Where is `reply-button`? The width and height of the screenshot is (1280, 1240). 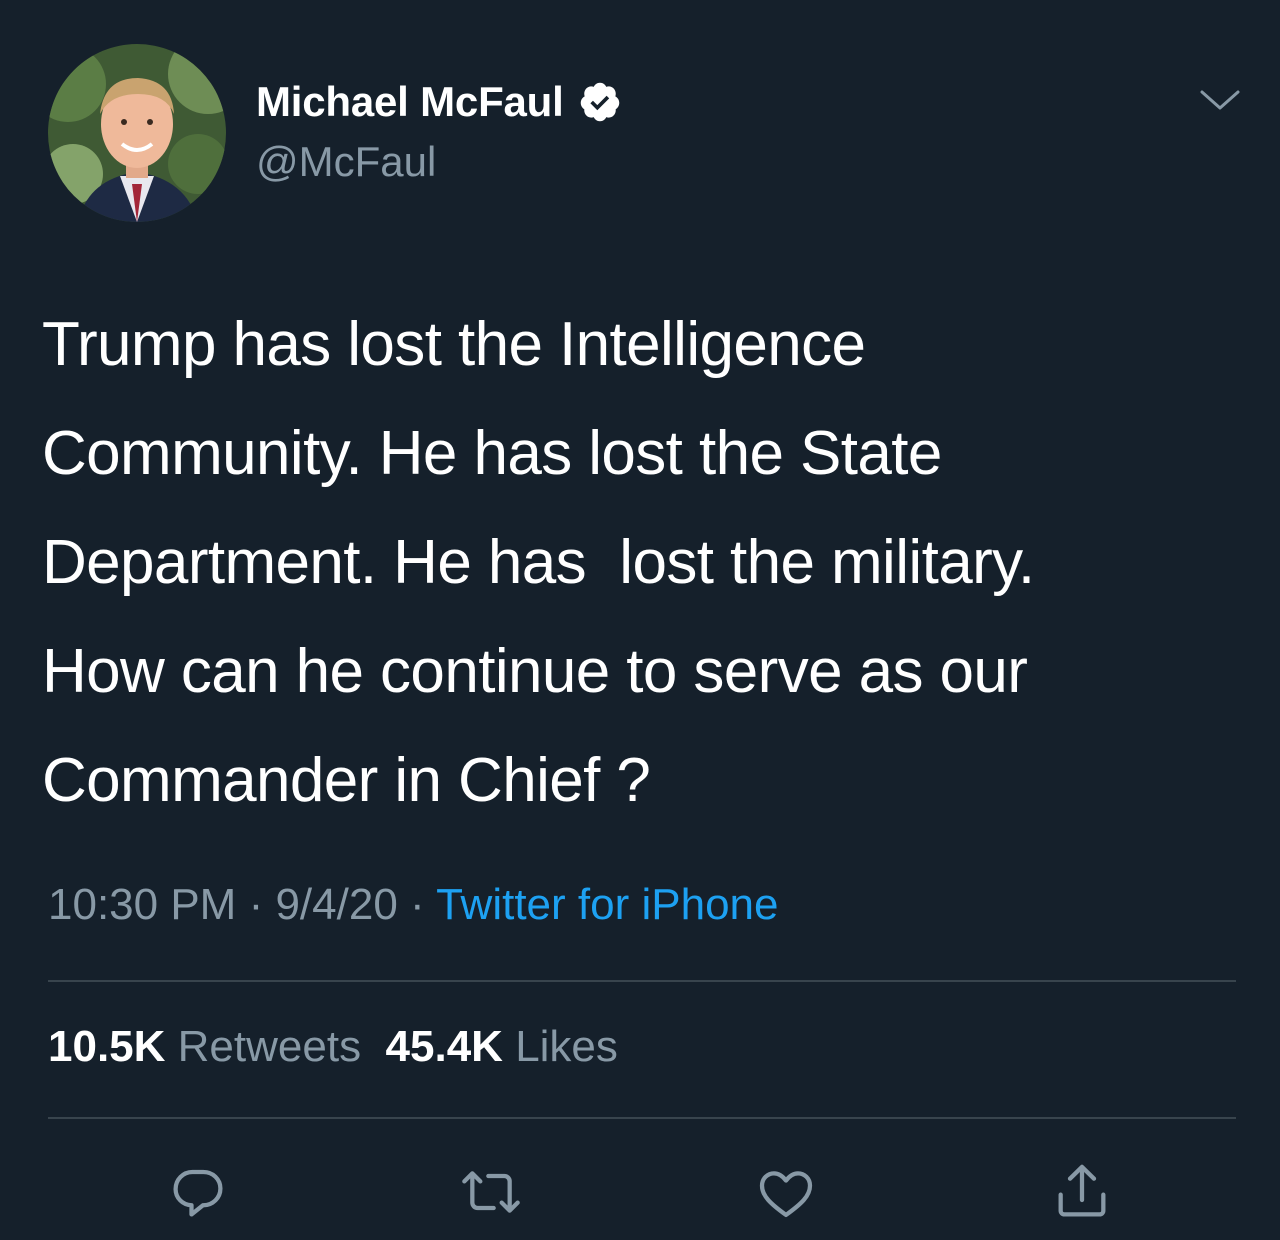 reply-button is located at coordinates (198, 1192).